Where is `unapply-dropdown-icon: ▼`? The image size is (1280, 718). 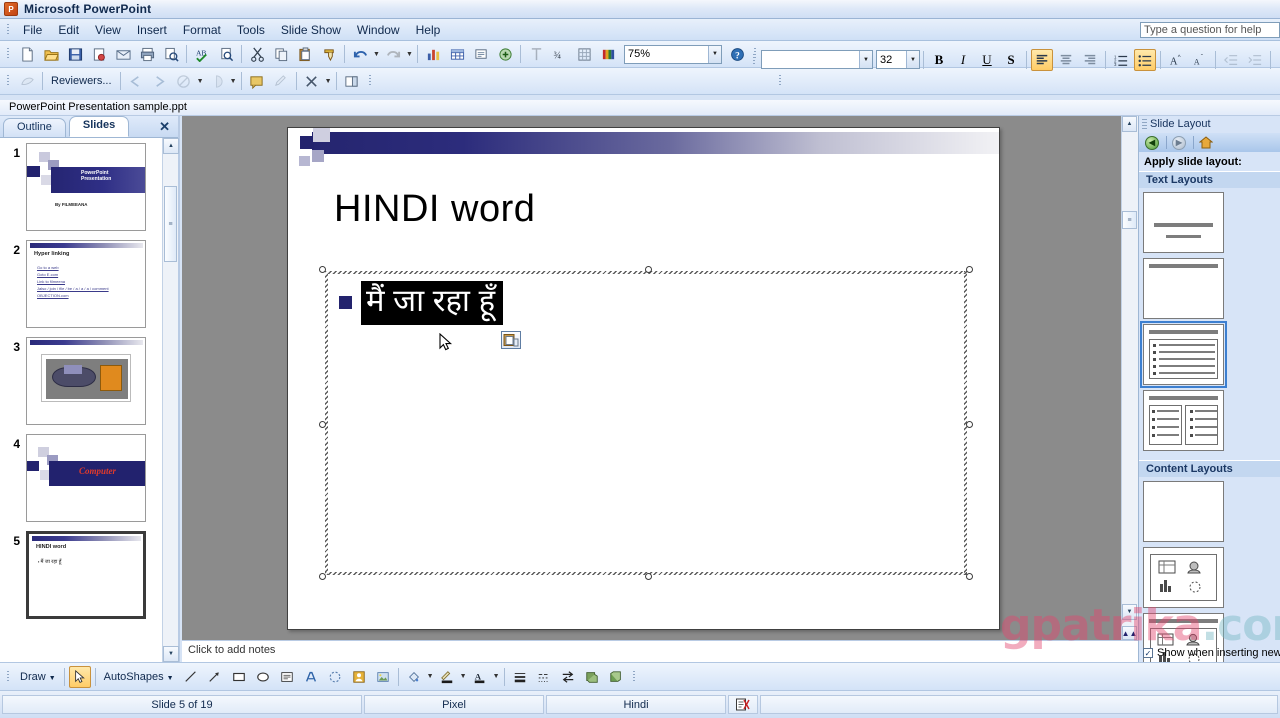
unapply-dropdown-icon: ▼ is located at coordinates (233, 81).